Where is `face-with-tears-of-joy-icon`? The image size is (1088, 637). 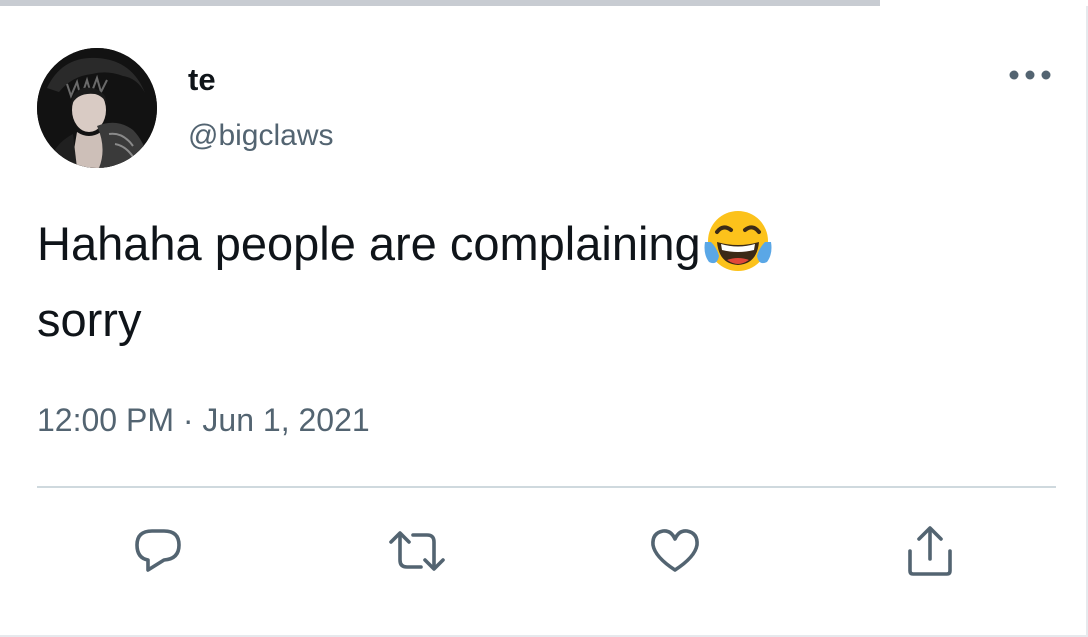 face-with-tears-of-joy-icon is located at coordinates (738, 241).